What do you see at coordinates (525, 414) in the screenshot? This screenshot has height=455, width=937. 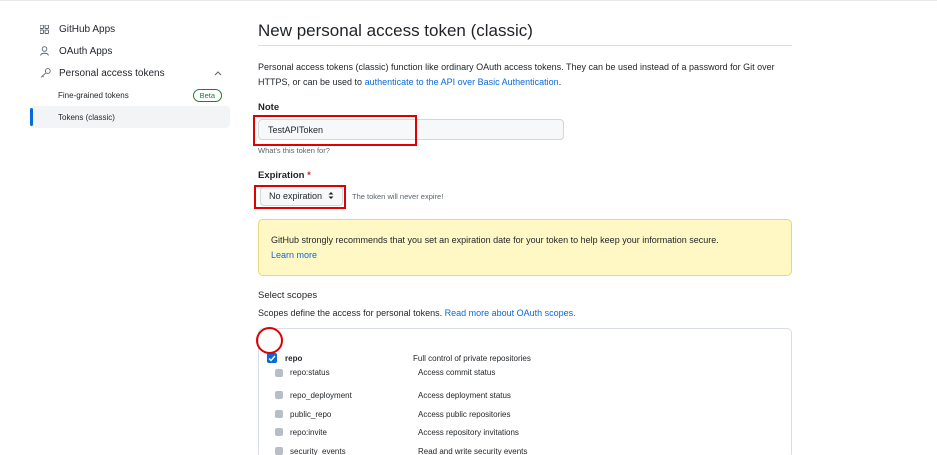 I see `scope-row-public-repo: public_repo Access public repositories` at bounding box center [525, 414].